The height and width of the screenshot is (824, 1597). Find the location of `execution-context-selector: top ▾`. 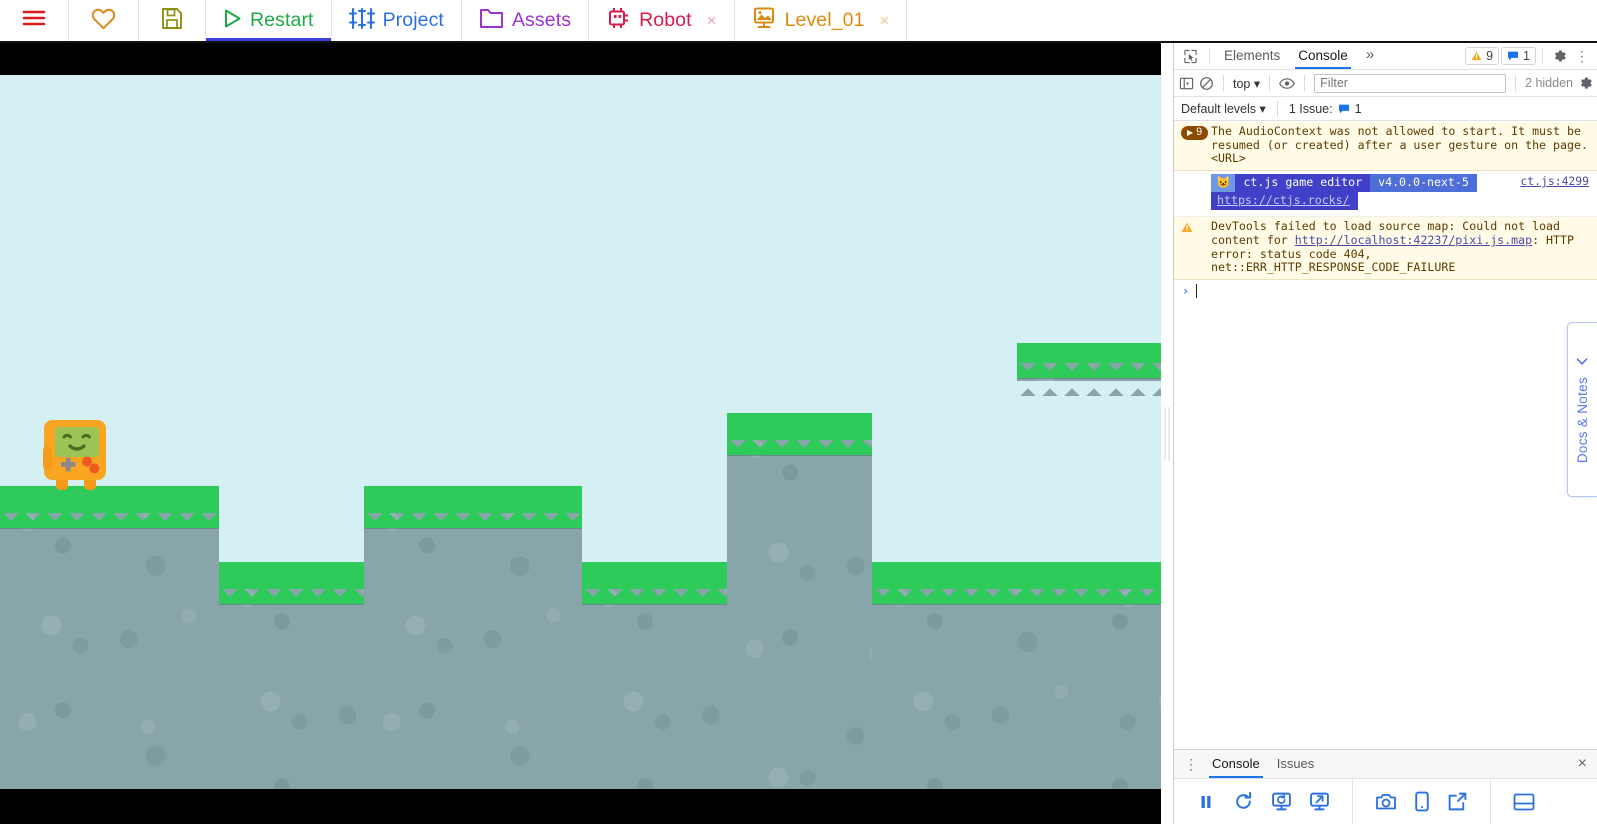

execution-context-selector: top ▾ is located at coordinates (1246, 83).